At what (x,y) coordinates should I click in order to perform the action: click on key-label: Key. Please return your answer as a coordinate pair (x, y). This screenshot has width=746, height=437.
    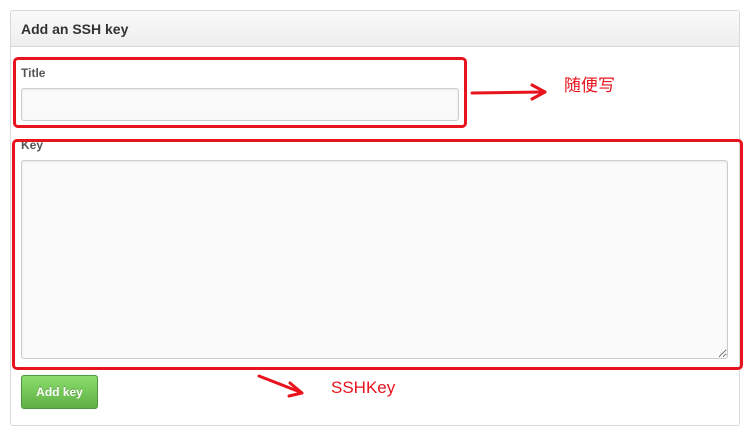
    Looking at the image, I should click on (32, 145).